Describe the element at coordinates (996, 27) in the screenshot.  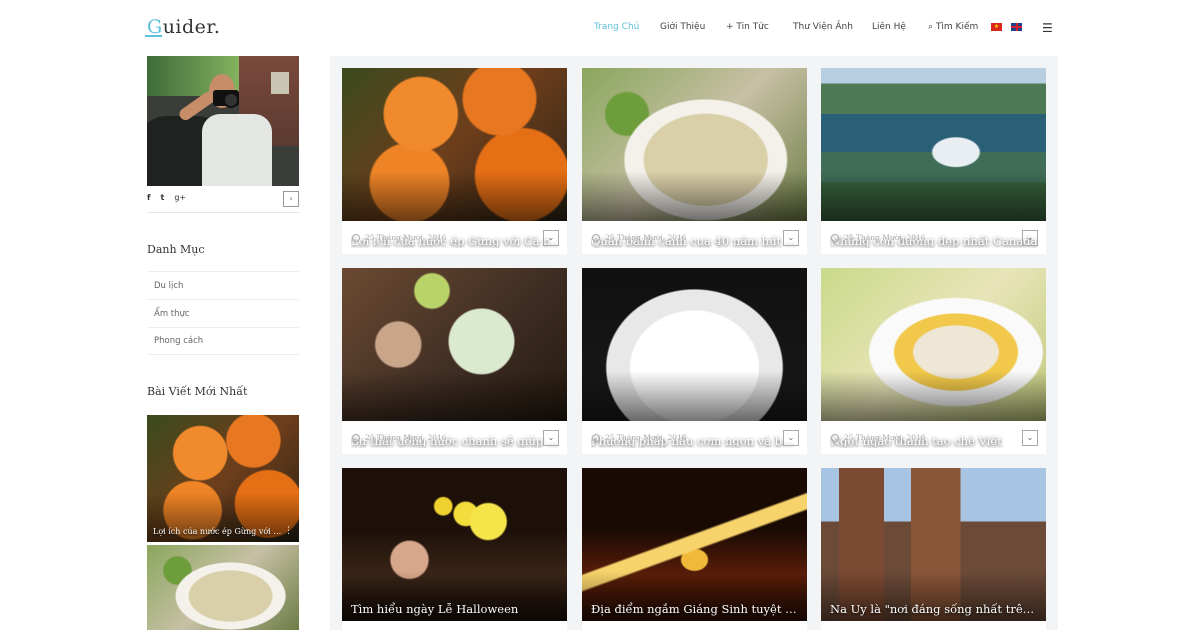
I see `flag-vn-icon: ★` at that location.